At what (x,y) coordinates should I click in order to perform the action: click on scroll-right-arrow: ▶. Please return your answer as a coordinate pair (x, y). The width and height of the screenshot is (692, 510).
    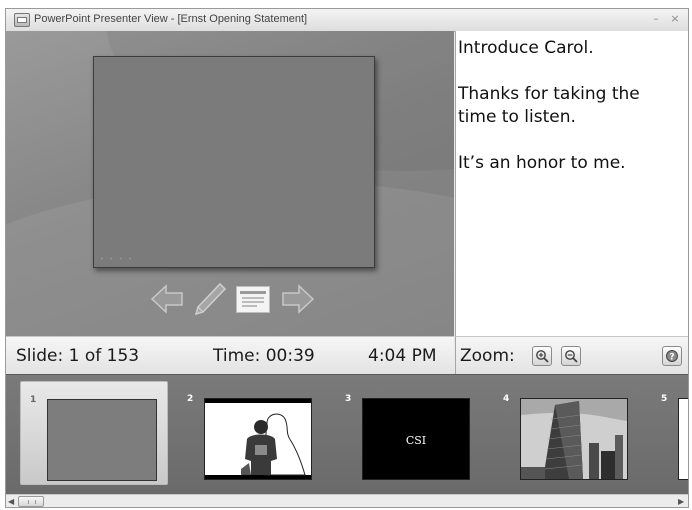
    Looking at the image, I should click on (681, 502).